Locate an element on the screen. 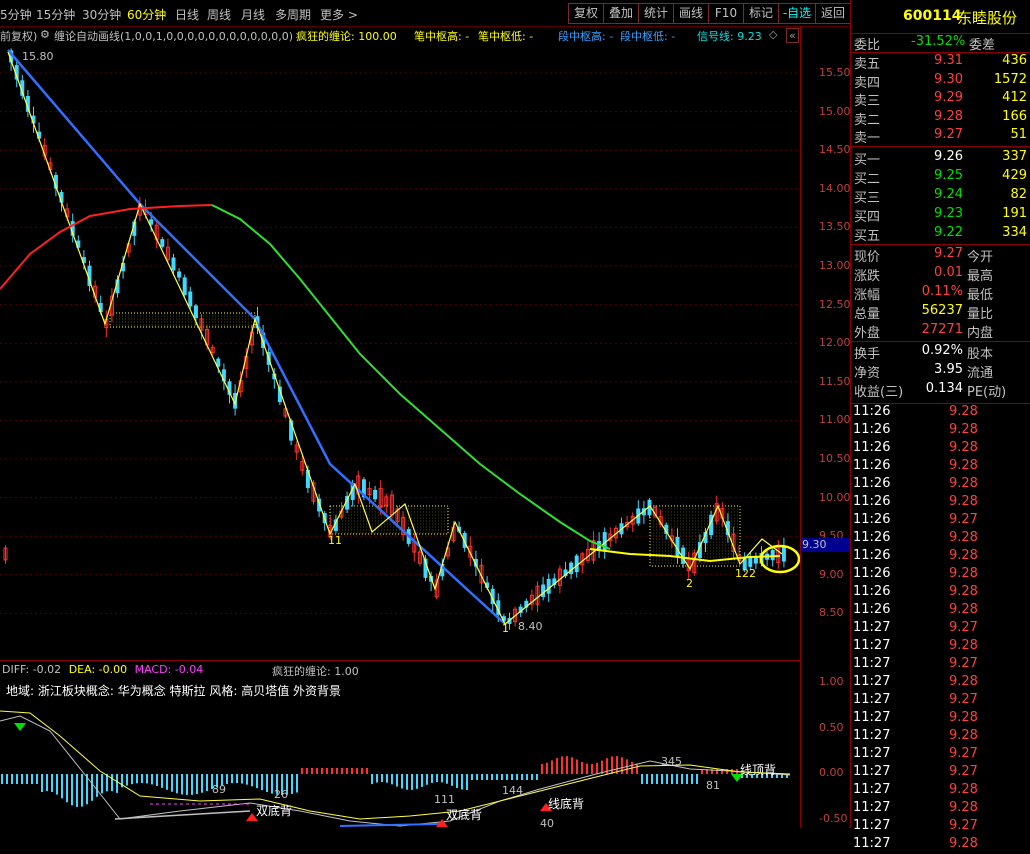 Image resolution: width=1030 pixels, height=854 pixels. quote-row: 总量 56237 量比 is located at coordinates (940, 312).